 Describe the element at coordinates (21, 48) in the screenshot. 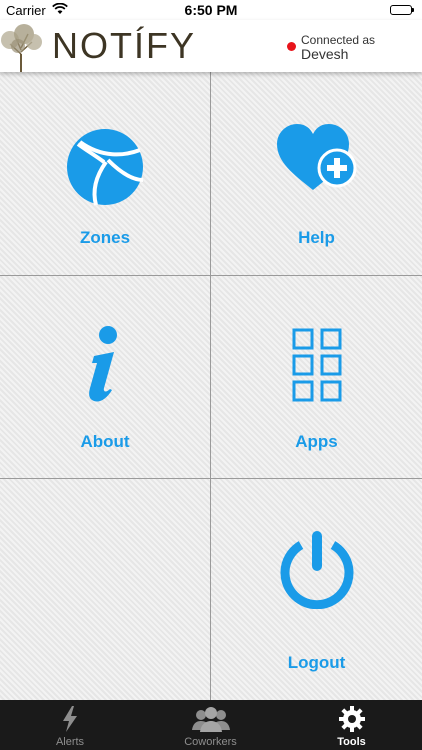

I see `tree-logo-icon` at that location.